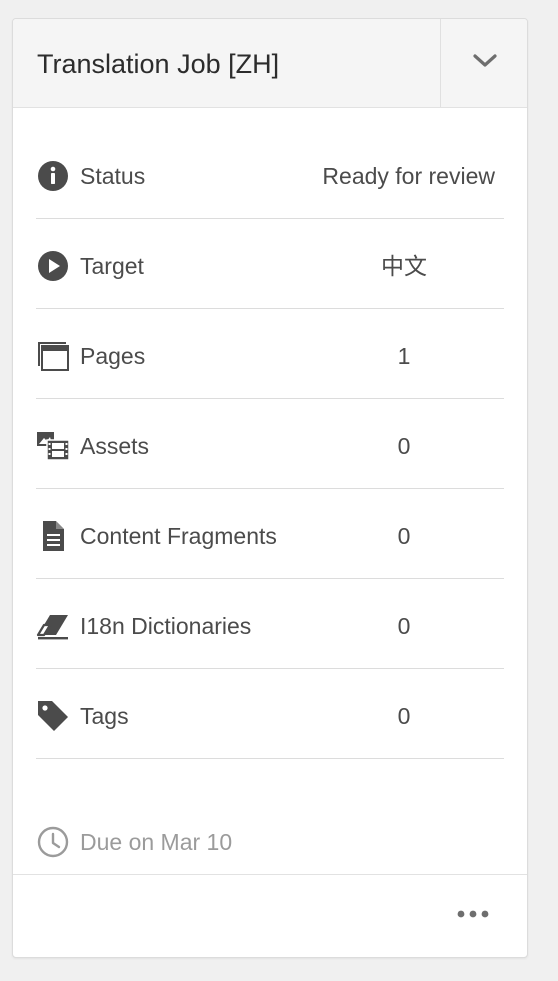 The height and width of the screenshot is (981, 558). What do you see at coordinates (53, 446) in the screenshot?
I see `assets-icon` at bounding box center [53, 446].